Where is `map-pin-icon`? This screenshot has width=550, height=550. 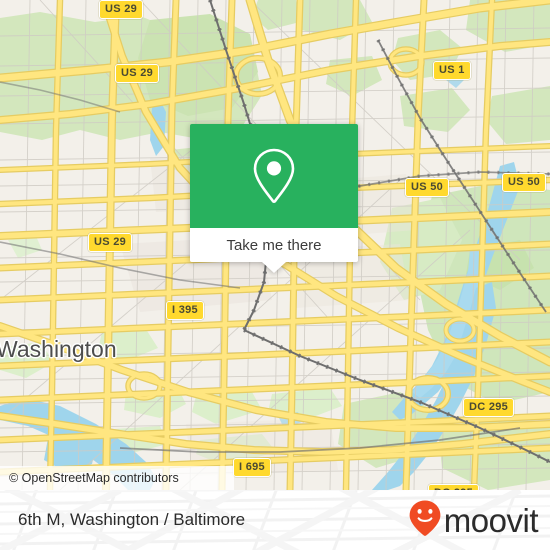
map-pin-icon is located at coordinates (274, 176).